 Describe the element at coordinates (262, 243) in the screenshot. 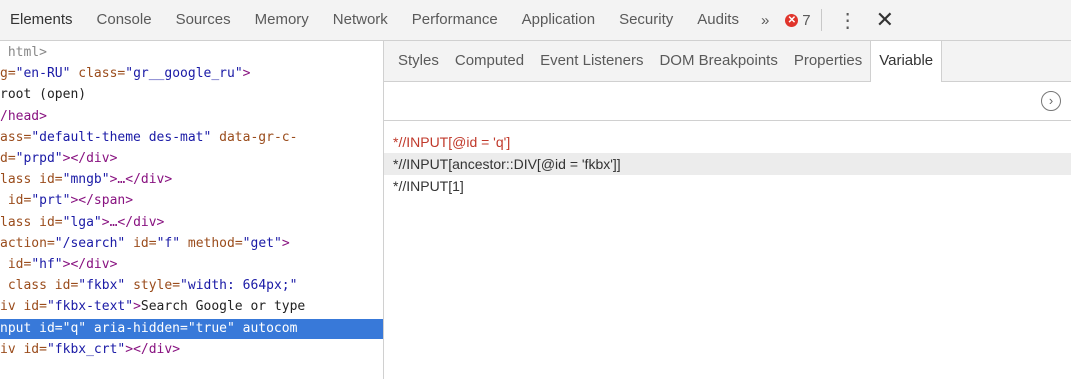

I see `code-token: "get"` at that location.